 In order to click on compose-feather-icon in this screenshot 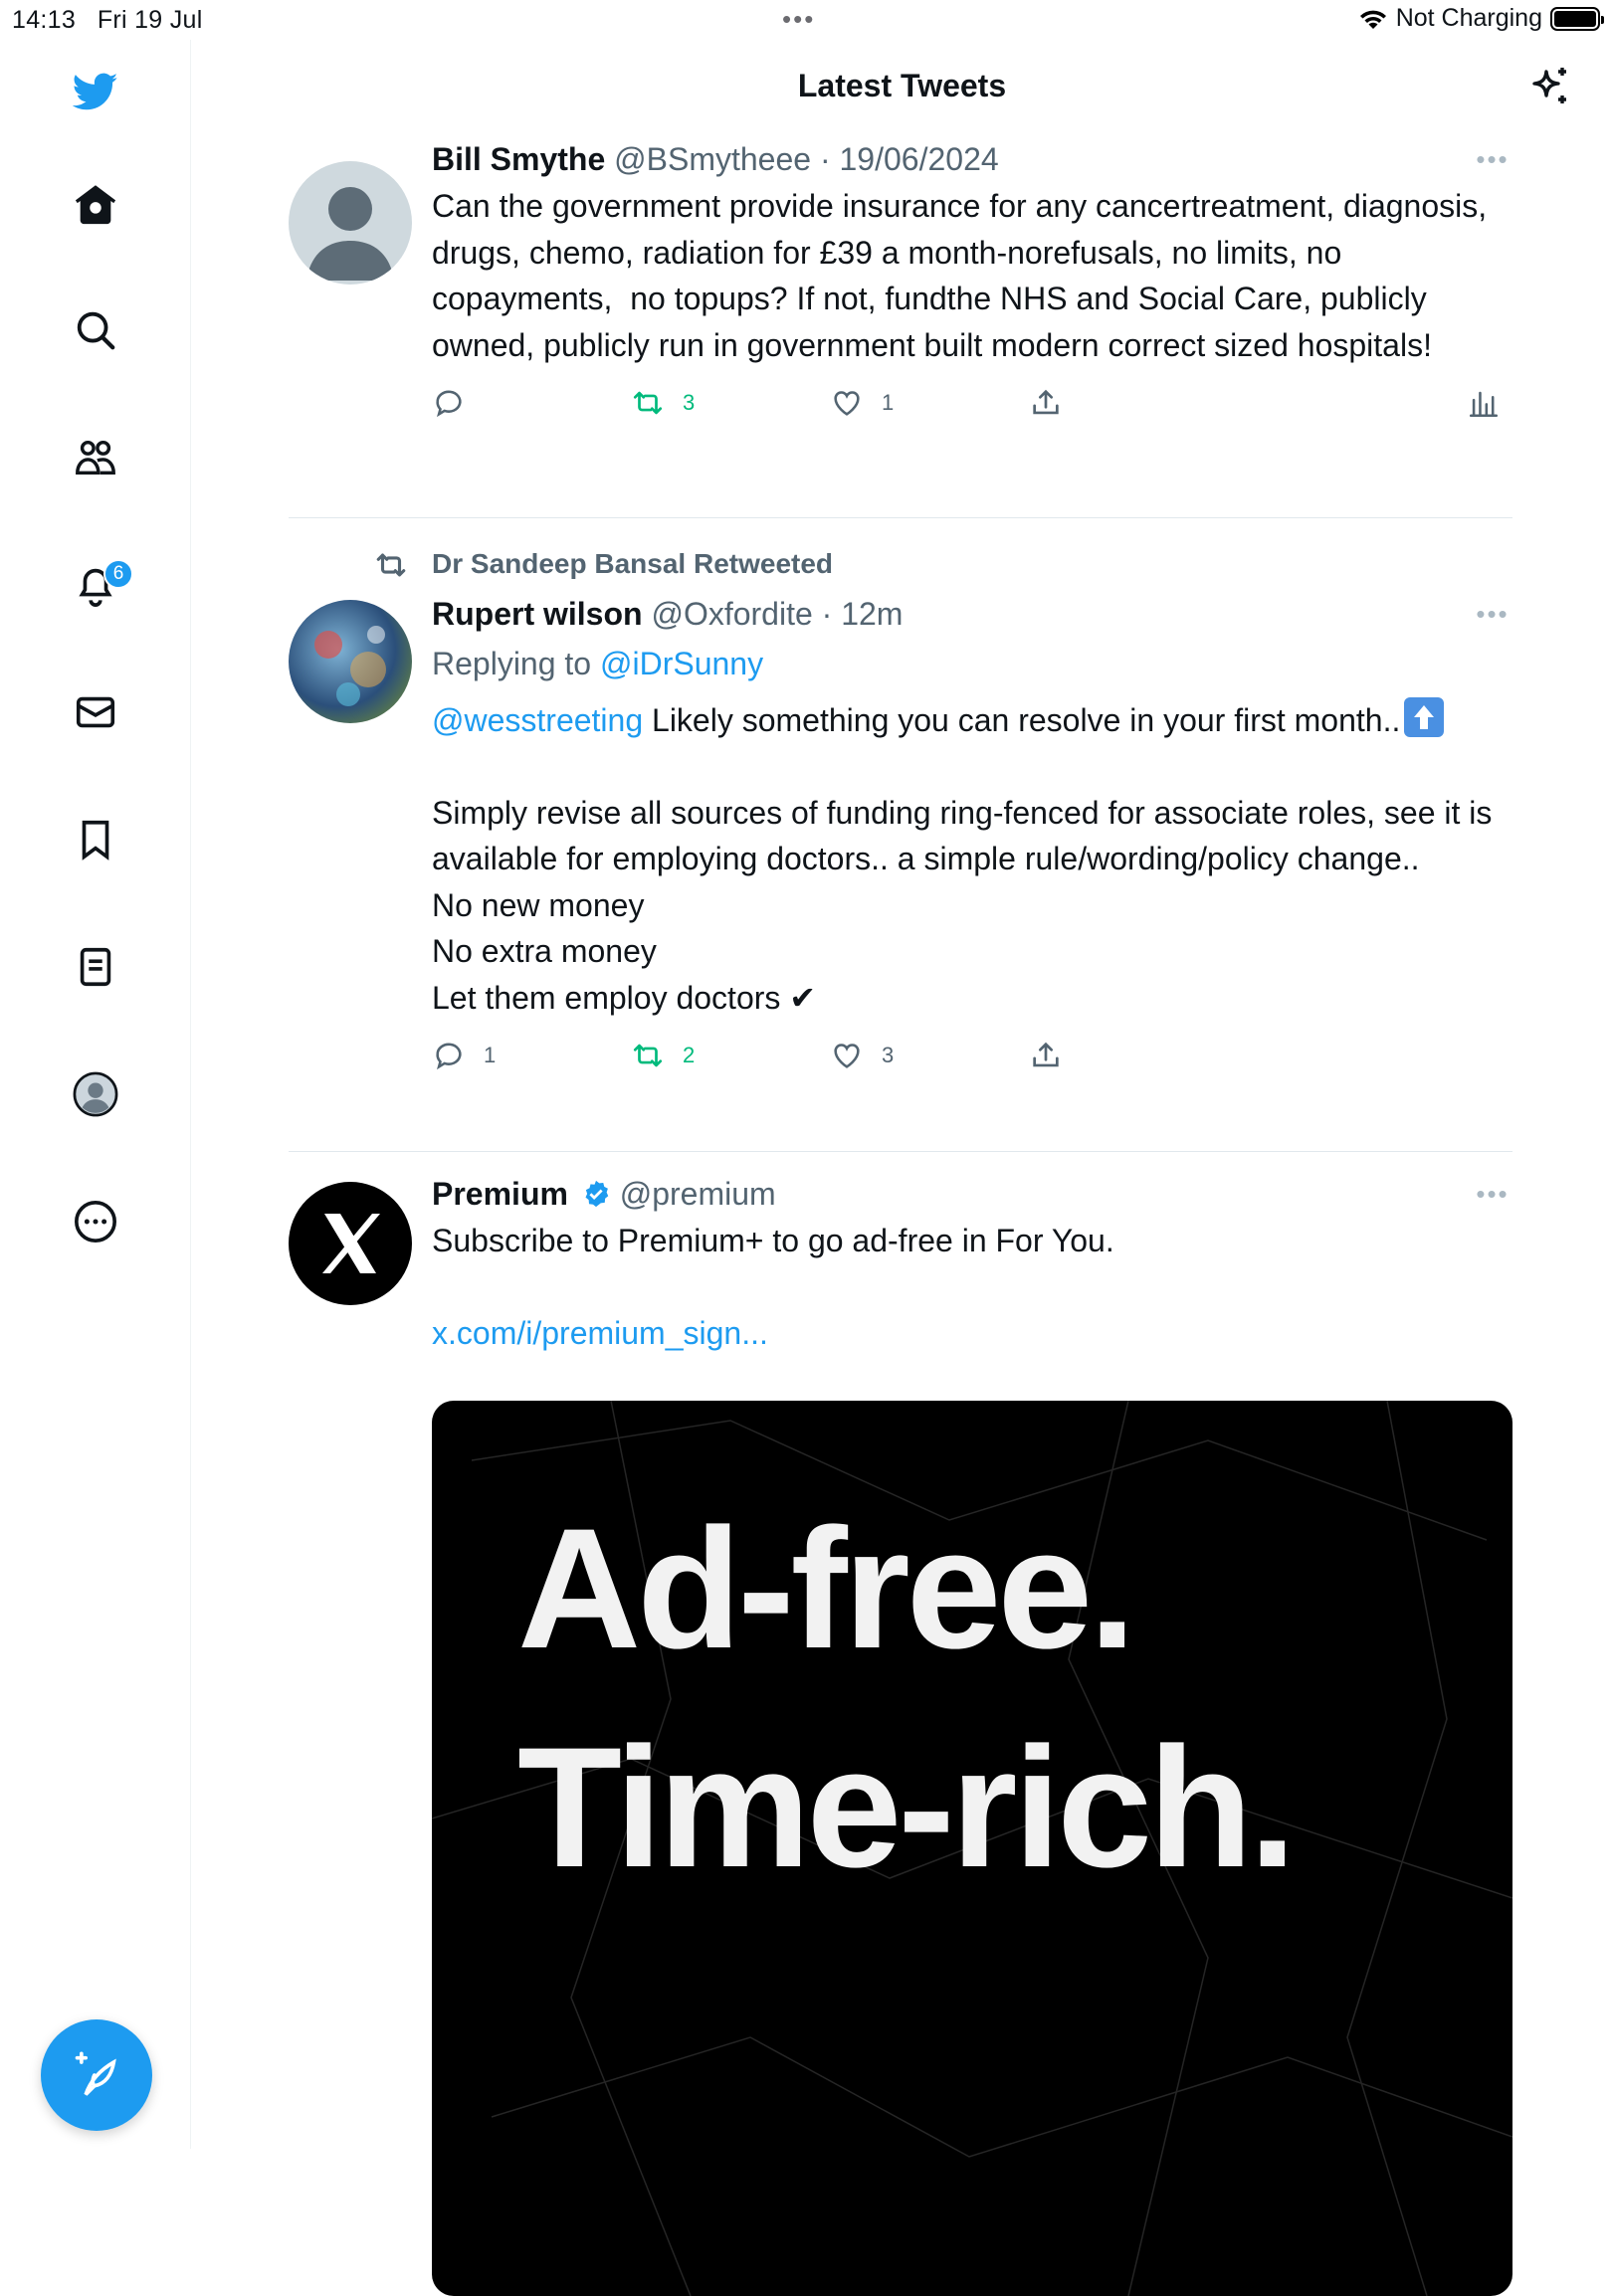, I will do `click(95, 2073)`.